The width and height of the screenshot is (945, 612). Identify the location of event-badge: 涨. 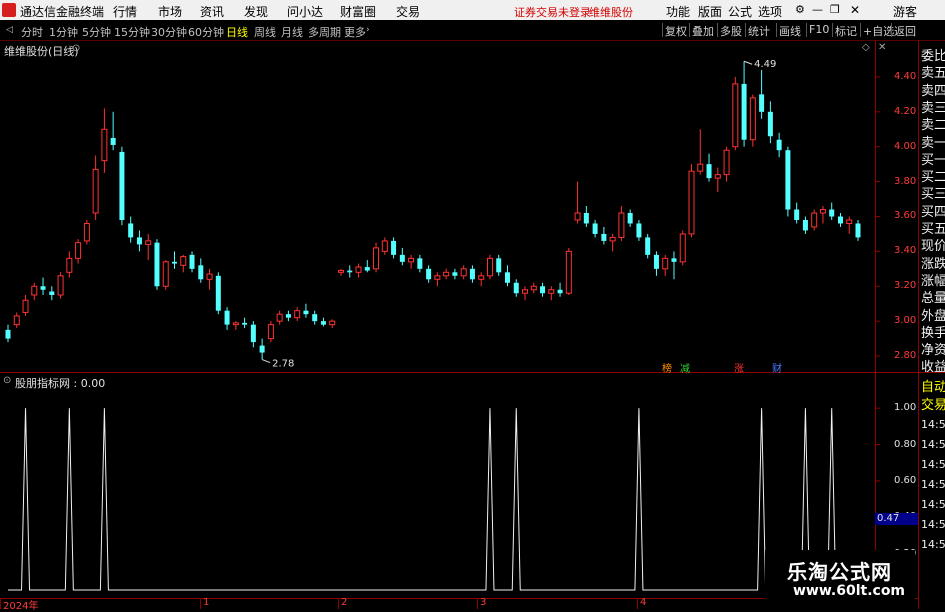
(739, 367).